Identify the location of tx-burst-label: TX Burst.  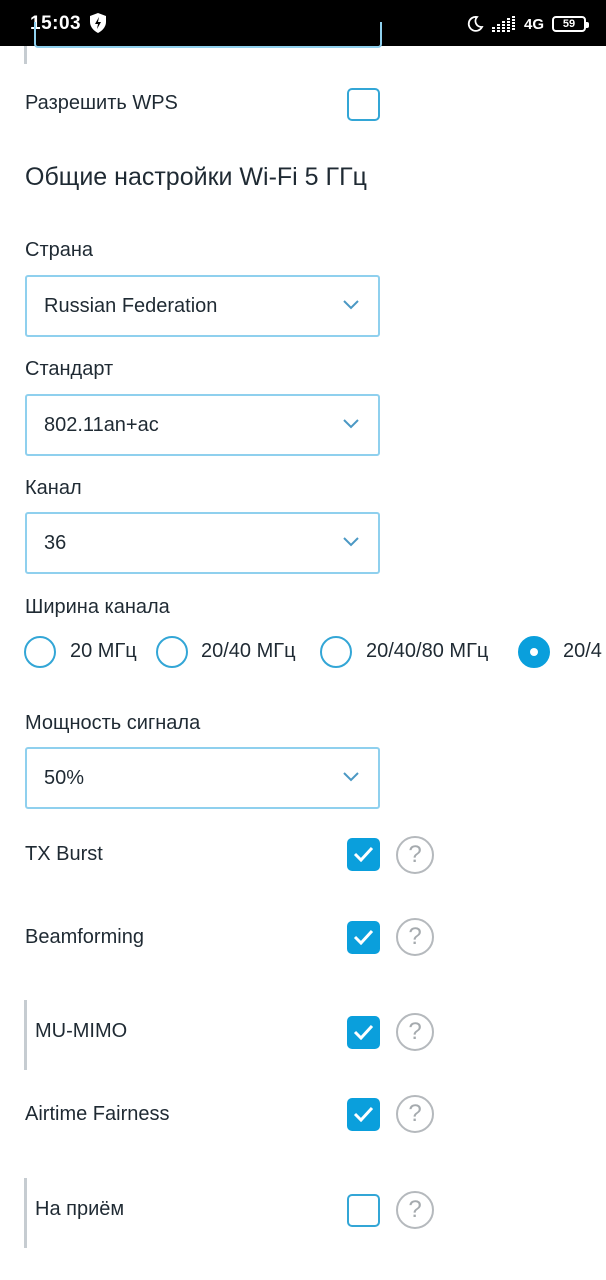
(64, 854).